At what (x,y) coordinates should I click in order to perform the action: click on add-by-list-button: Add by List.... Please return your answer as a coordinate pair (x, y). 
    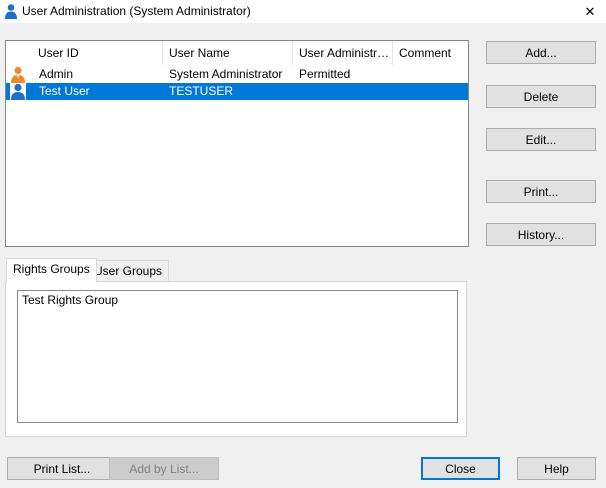
    Looking at the image, I should click on (164, 468).